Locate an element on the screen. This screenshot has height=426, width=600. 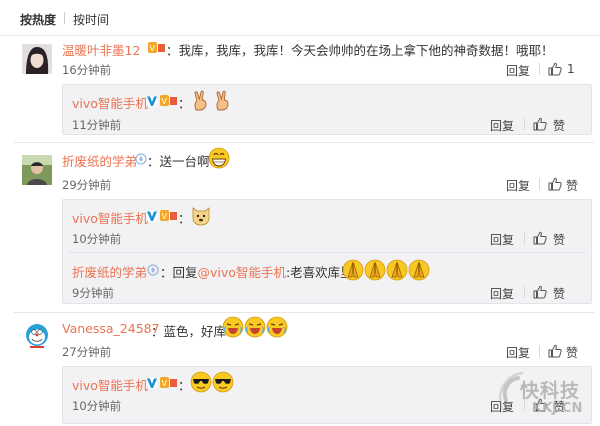
comment-username: 温暖叶非墨12 is located at coordinates (101, 49).